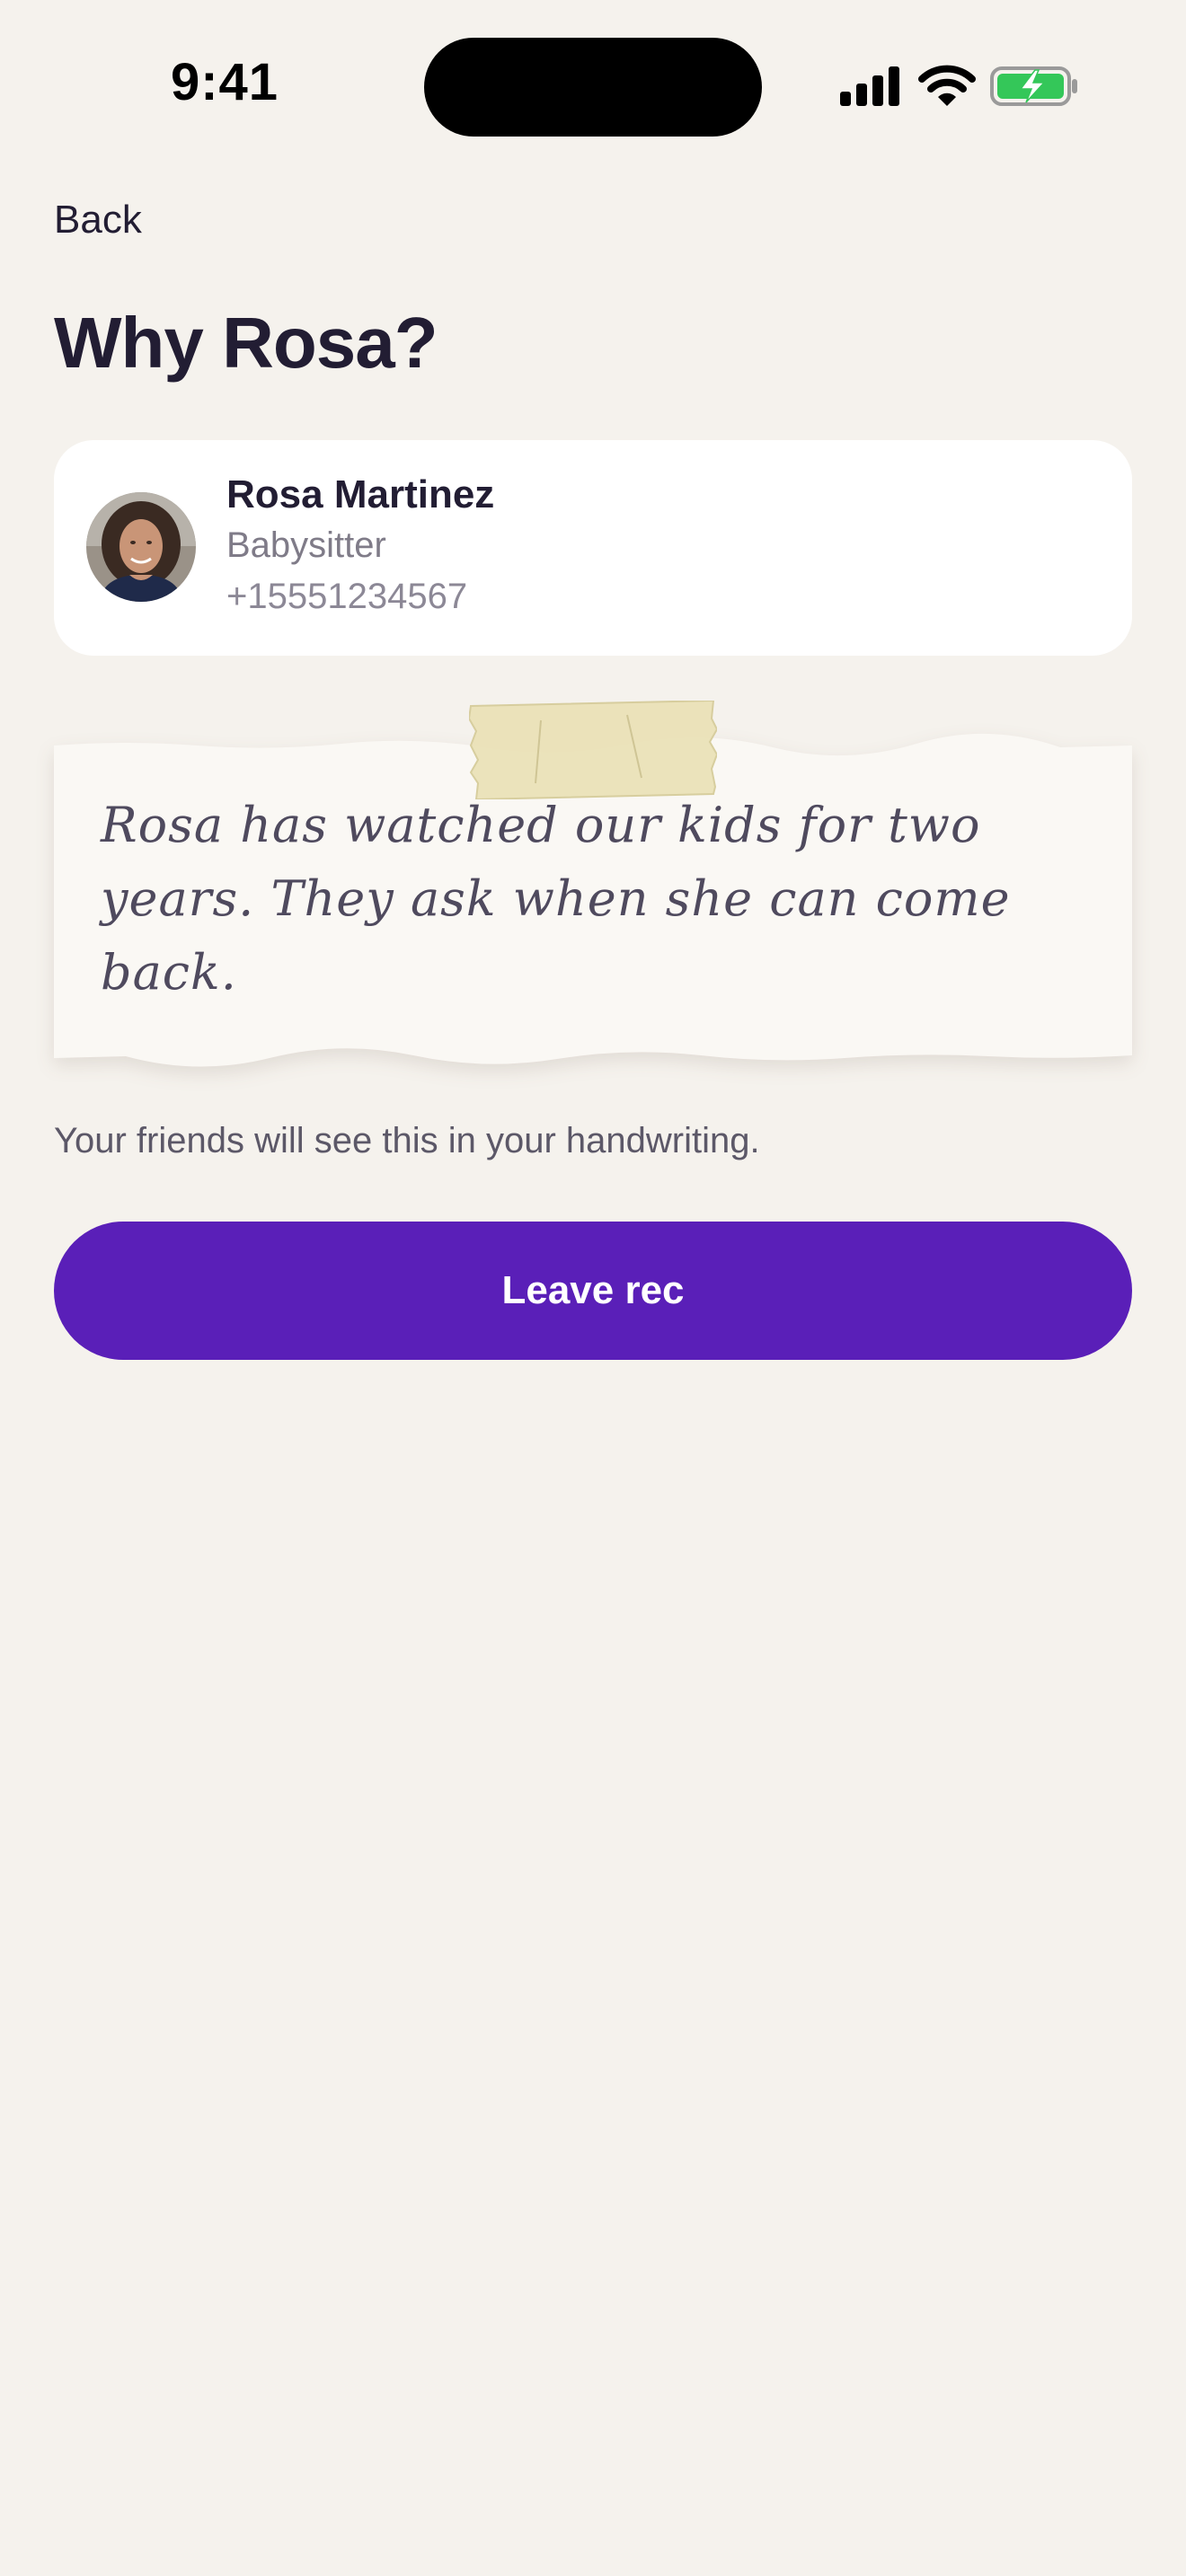  Describe the element at coordinates (224, 82) in the screenshot. I see `status-time: 9:41` at that location.